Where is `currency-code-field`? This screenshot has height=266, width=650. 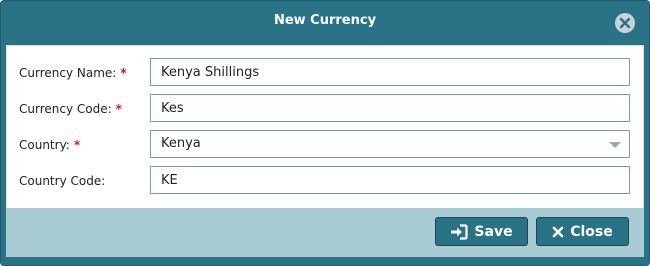
currency-code-field is located at coordinates (390, 108).